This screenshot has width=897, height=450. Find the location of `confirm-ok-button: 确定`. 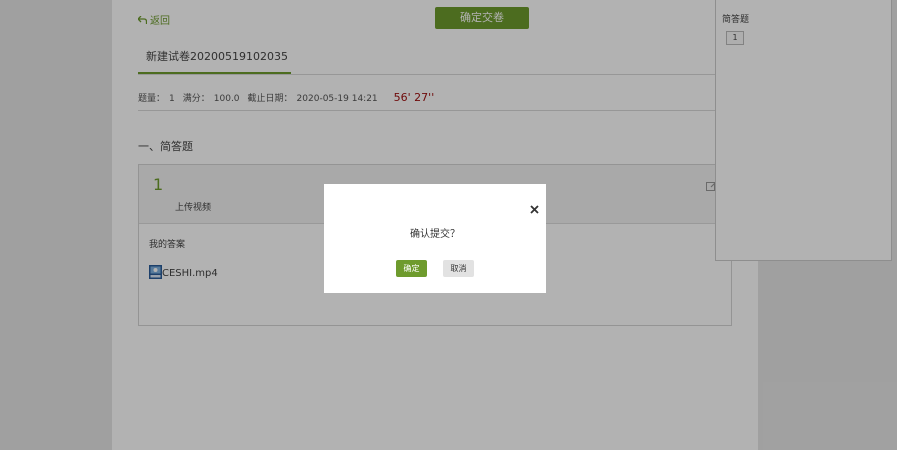

confirm-ok-button: 确定 is located at coordinates (411, 268).